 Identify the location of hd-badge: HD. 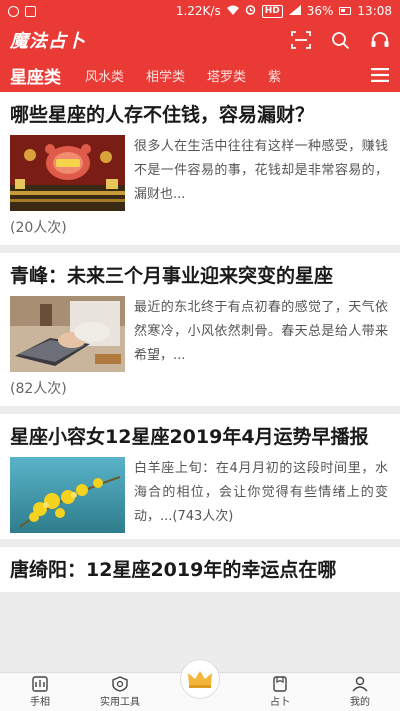
(272, 11).